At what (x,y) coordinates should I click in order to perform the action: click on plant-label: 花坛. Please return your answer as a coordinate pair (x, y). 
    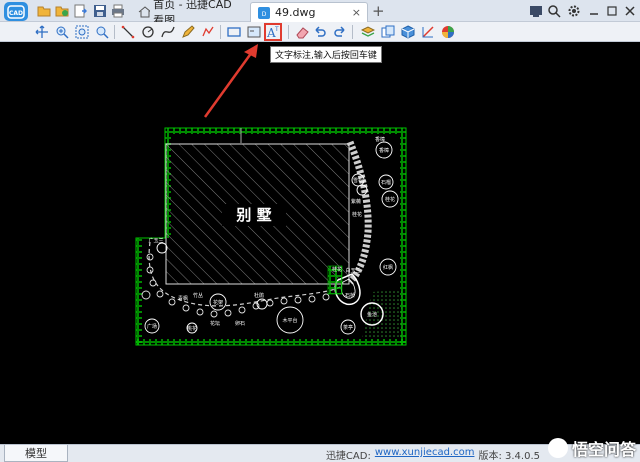
    Looking at the image, I should click on (215, 323).